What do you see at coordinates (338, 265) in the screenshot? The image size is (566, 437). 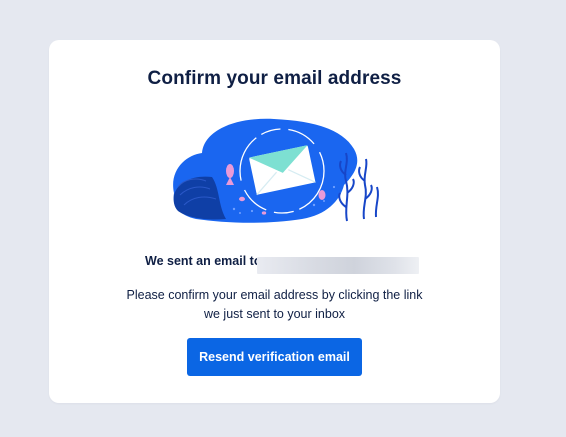 I see `redacted-email-address` at bounding box center [338, 265].